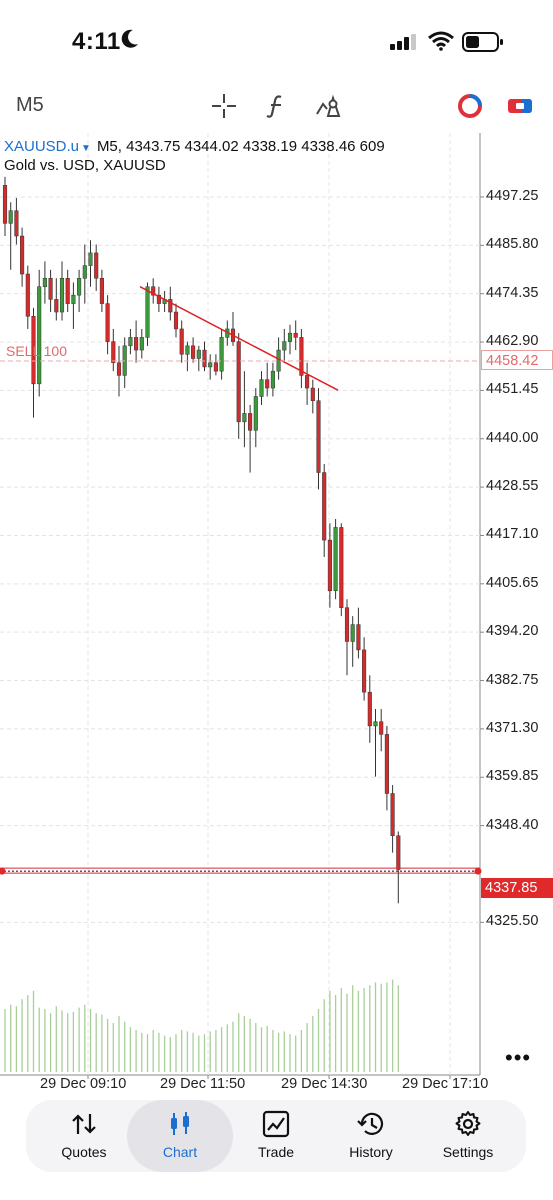 The height and width of the screenshot is (1200, 553). Describe the element at coordinates (328, 106) in the screenshot. I see `objects-icon` at that location.